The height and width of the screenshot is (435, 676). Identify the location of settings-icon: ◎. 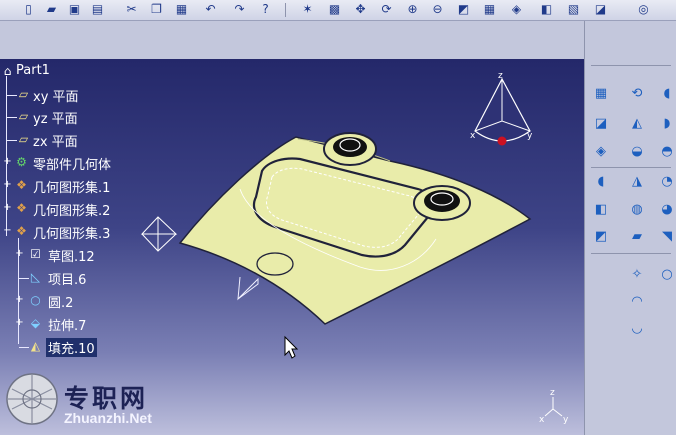
(643, 9).